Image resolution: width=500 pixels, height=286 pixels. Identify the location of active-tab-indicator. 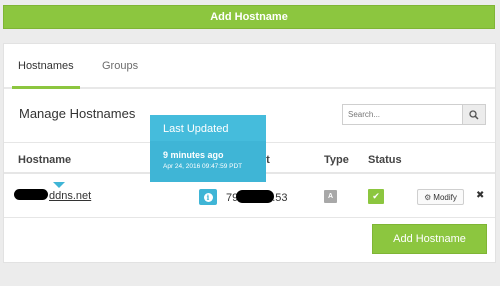
(46, 87).